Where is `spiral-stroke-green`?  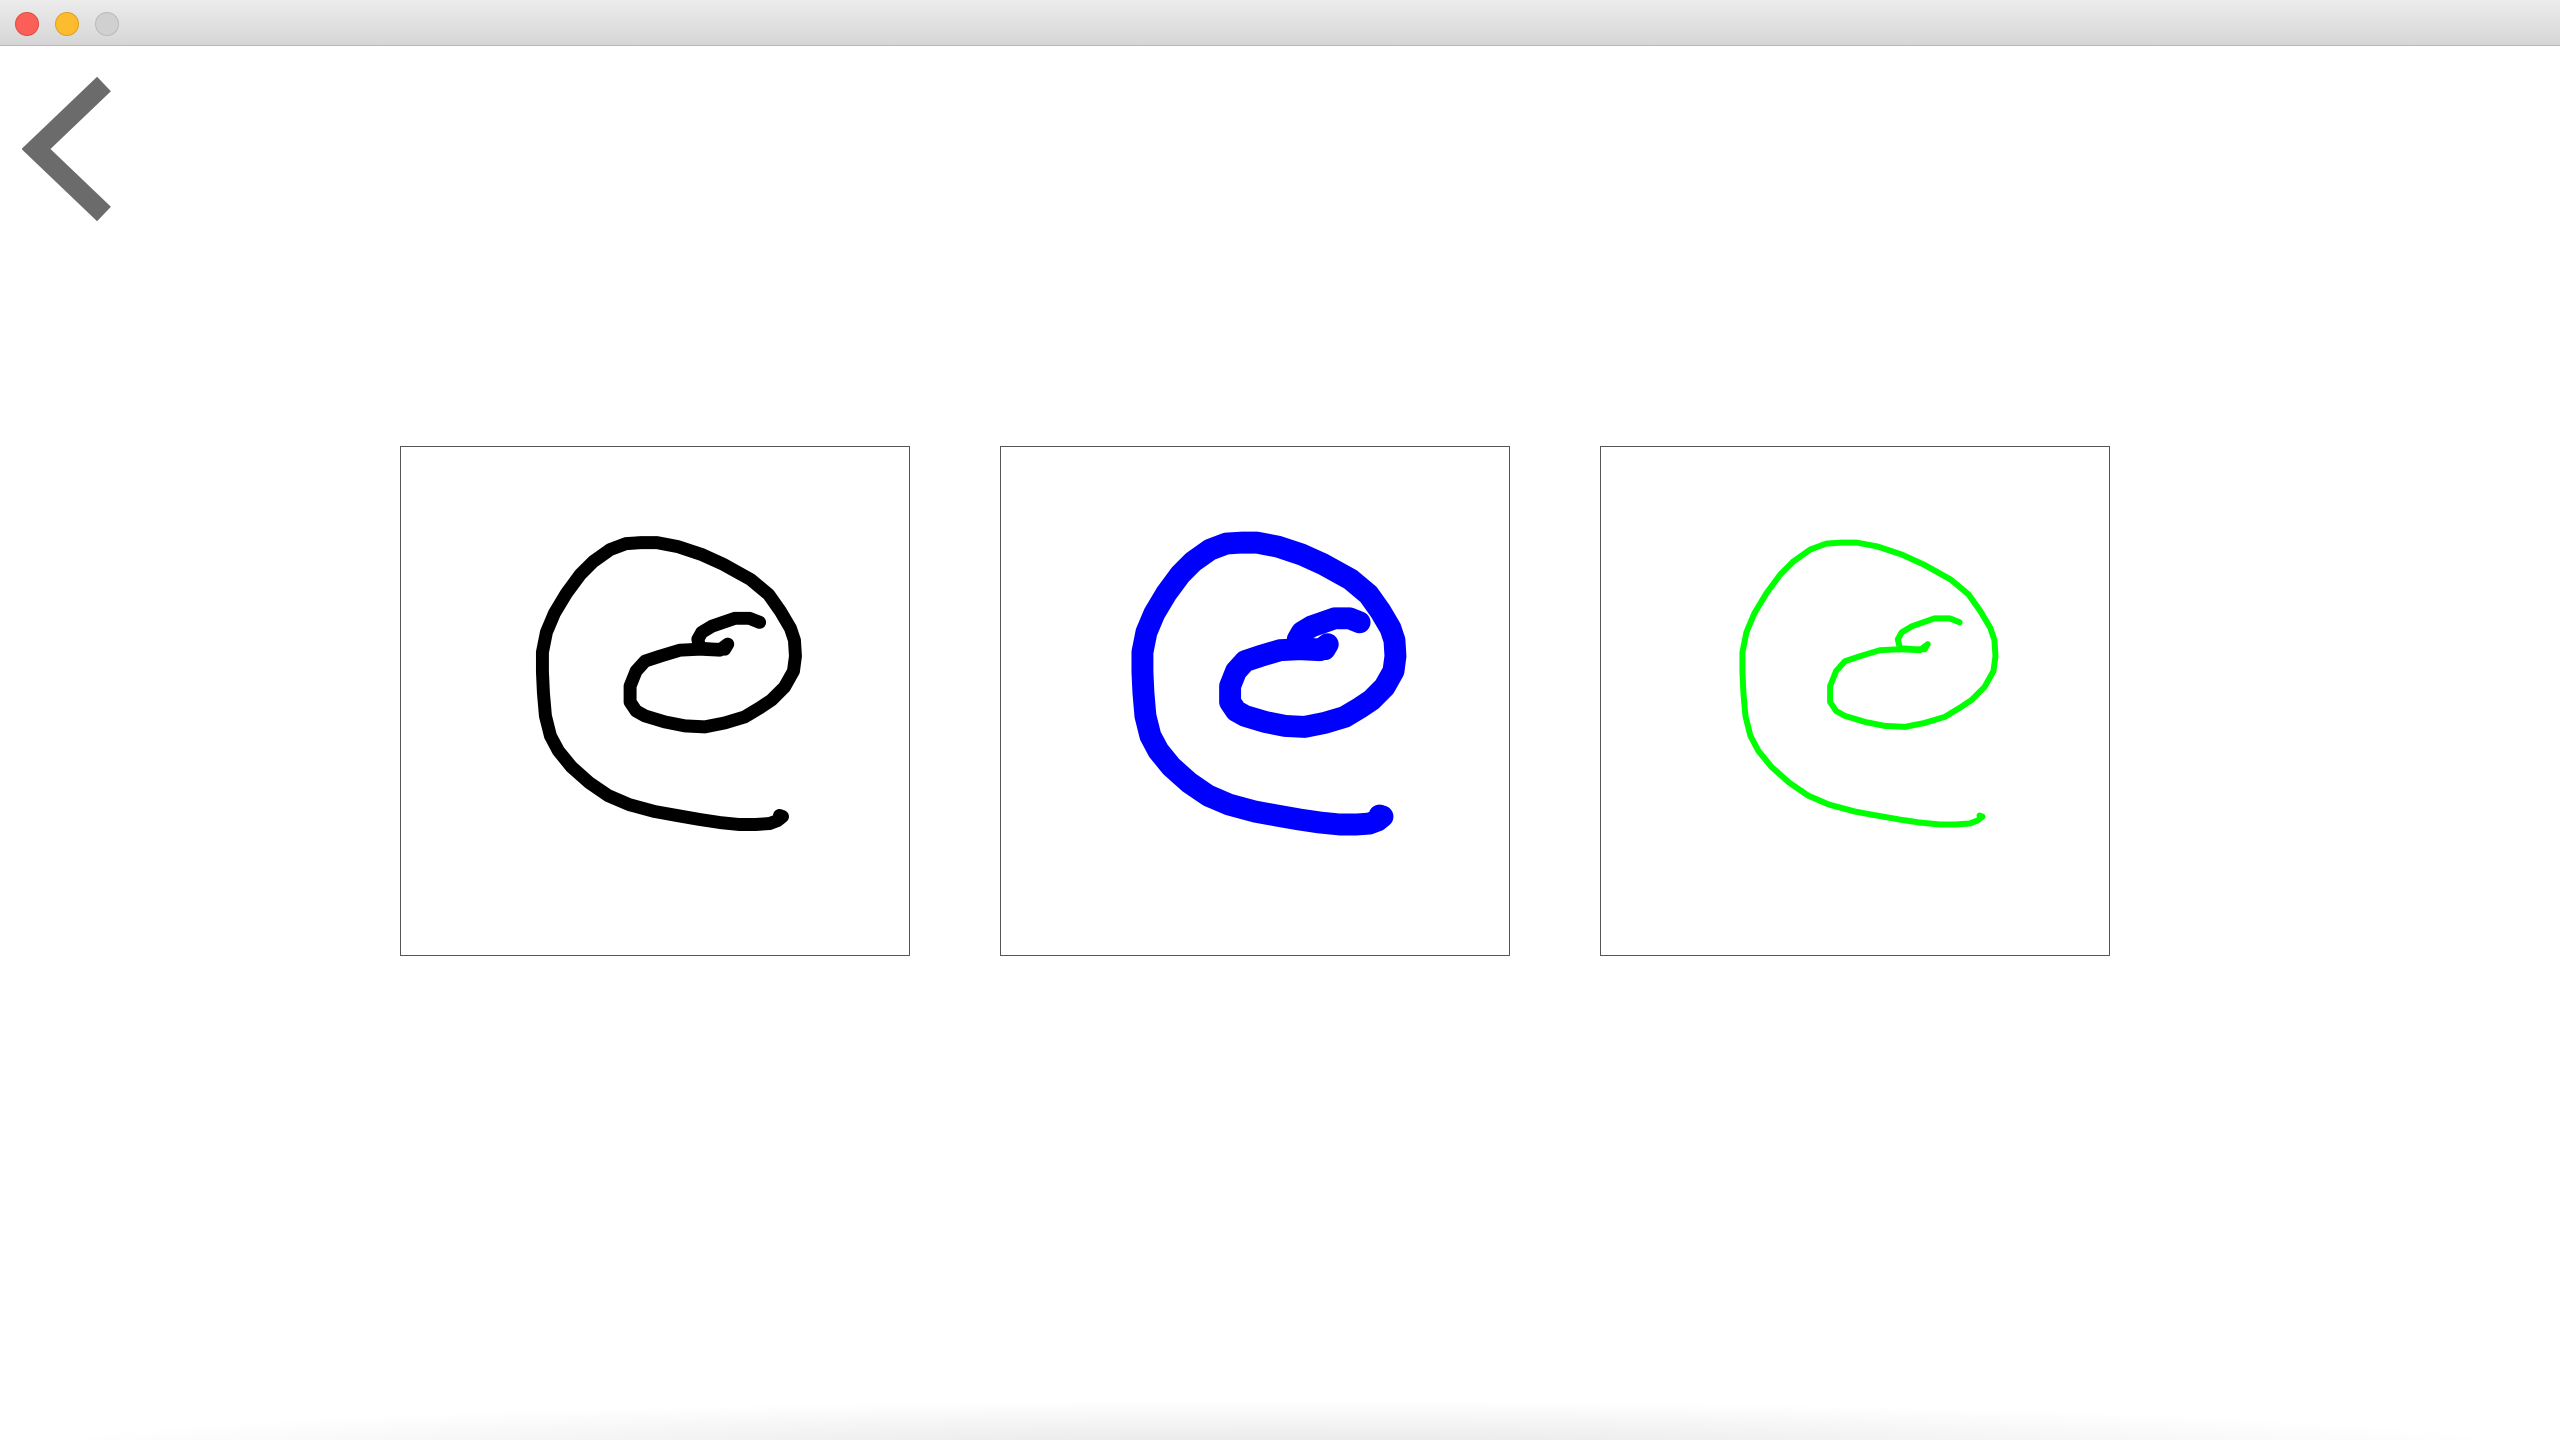
spiral-stroke-green is located at coordinates (1869, 683).